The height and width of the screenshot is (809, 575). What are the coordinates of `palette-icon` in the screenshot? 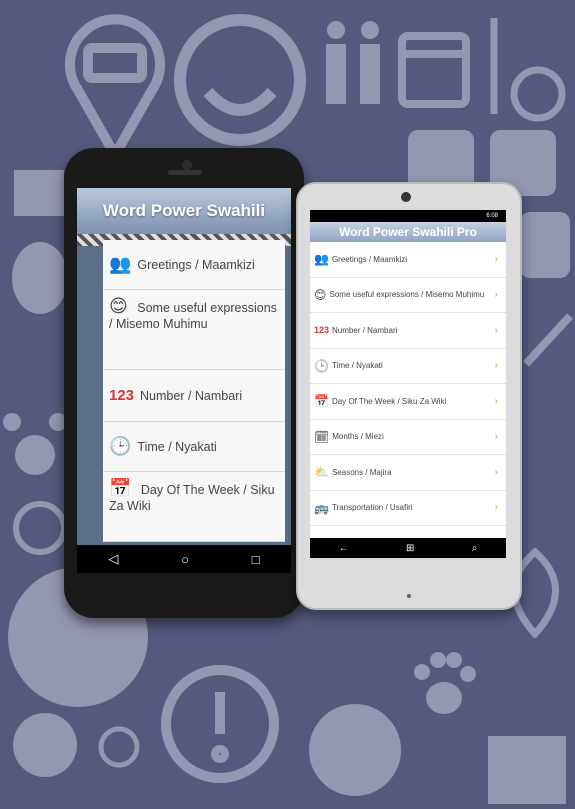 It's located at (45, 745).